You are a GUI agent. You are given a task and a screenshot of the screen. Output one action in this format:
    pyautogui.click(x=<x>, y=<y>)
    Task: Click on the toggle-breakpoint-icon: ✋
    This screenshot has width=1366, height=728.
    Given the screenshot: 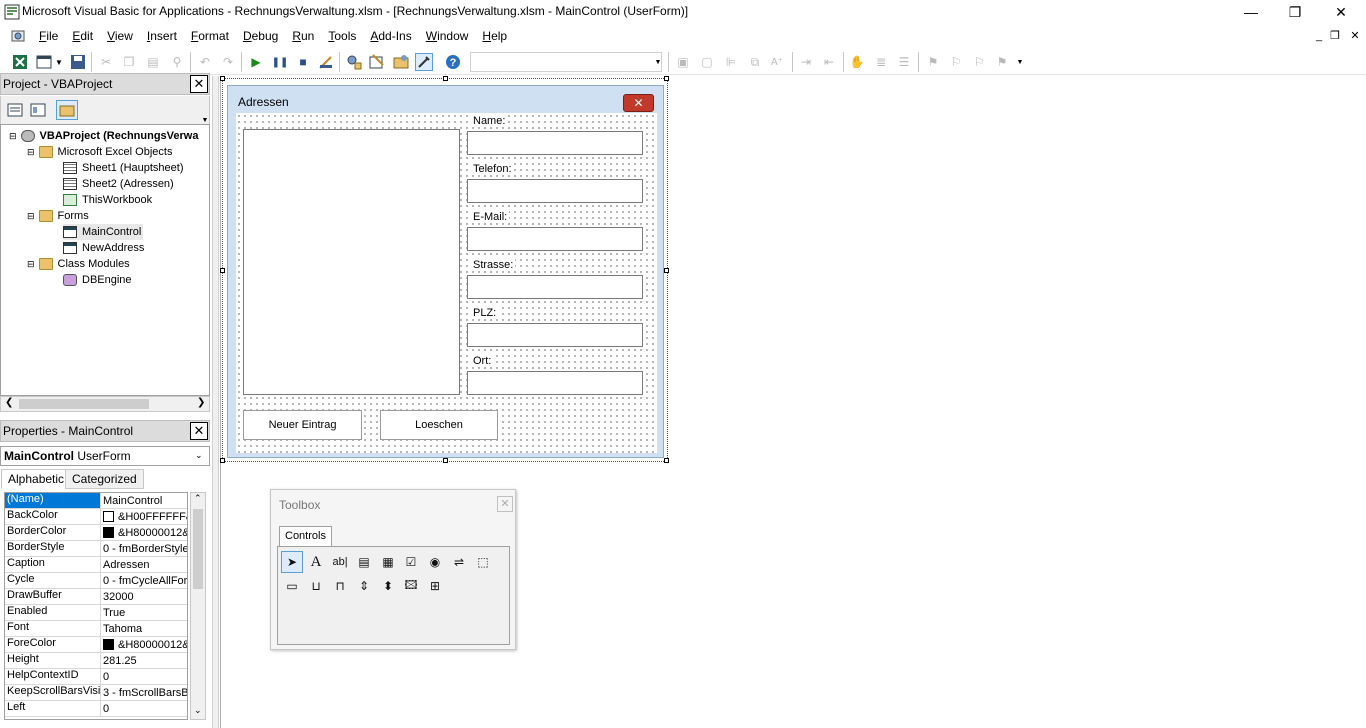 What is the action you would take?
    pyautogui.click(x=857, y=62)
    